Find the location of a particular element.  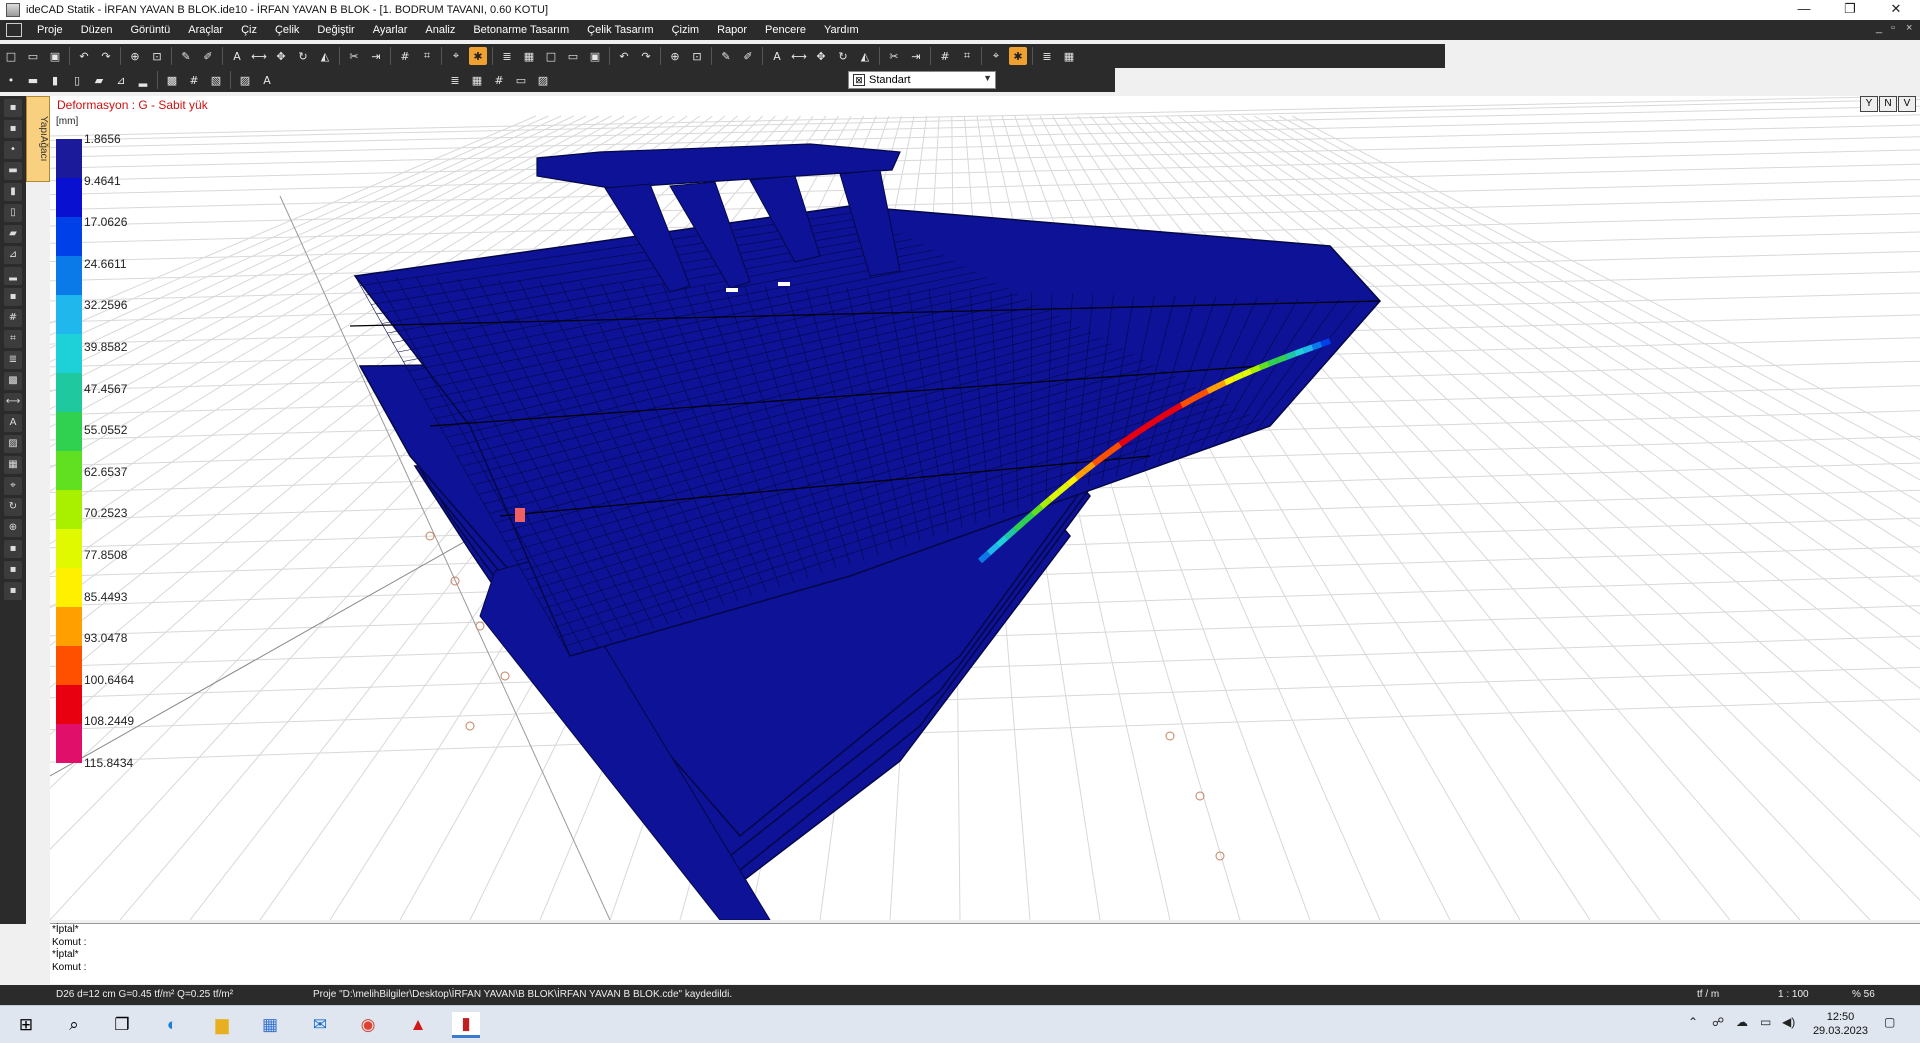

start-icon: ⊞ is located at coordinates (26, 1025).